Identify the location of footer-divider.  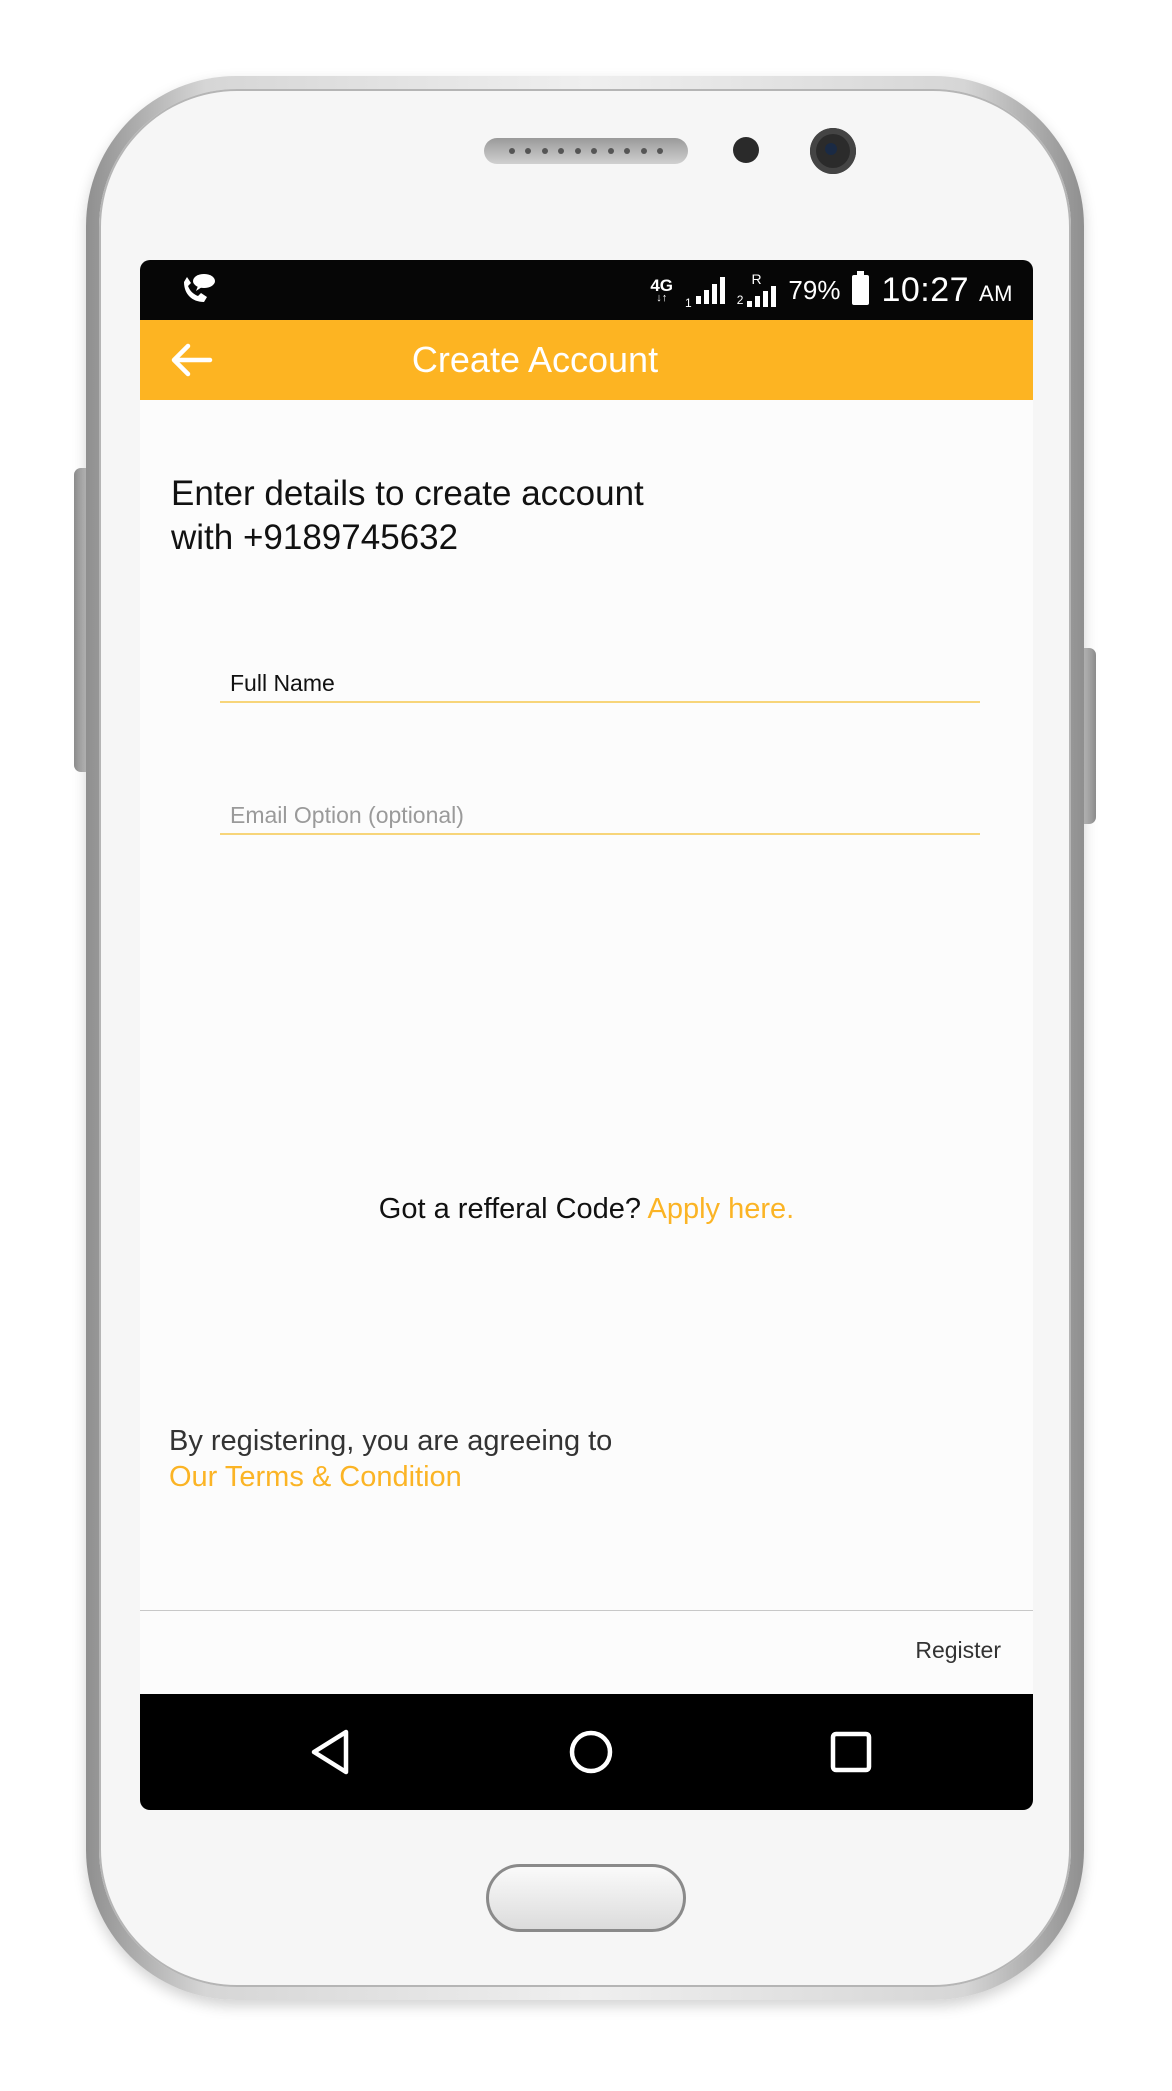
(586, 1610).